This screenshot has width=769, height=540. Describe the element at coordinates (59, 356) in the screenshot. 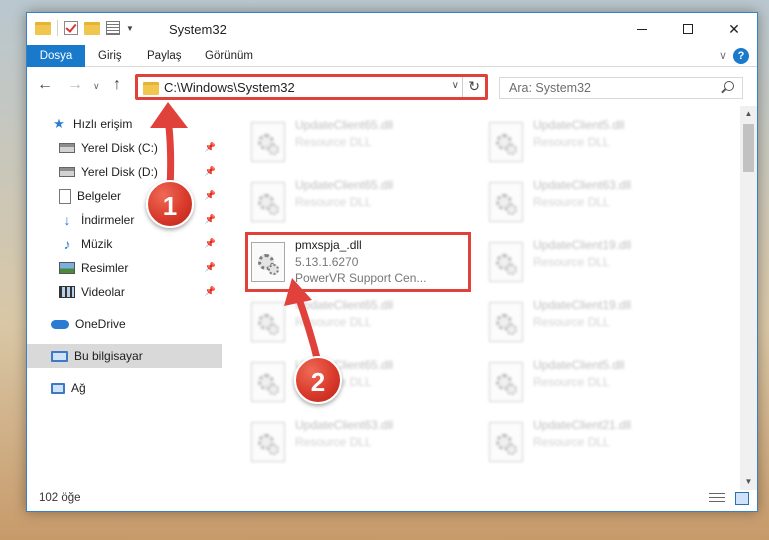

I see `computer-icon` at that location.